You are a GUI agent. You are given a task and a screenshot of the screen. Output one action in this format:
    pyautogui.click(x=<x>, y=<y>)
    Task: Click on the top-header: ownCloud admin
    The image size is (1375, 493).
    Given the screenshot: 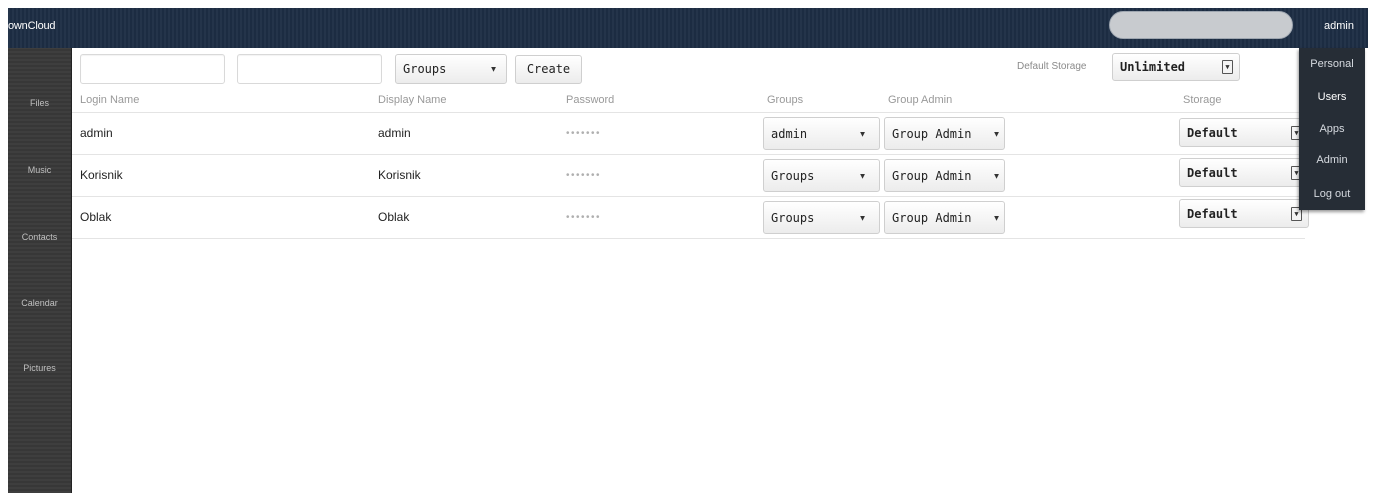 What is the action you would take?
    pyautogui.click(x=688, y=28)
    